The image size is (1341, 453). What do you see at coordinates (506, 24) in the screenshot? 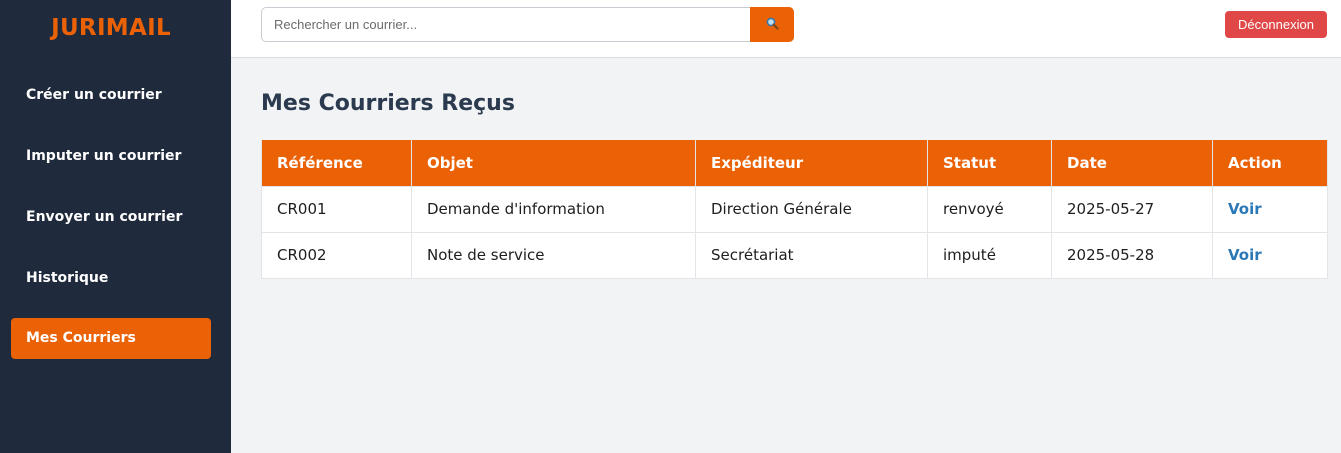
I see `search-input` at bounding box center [506, 24].